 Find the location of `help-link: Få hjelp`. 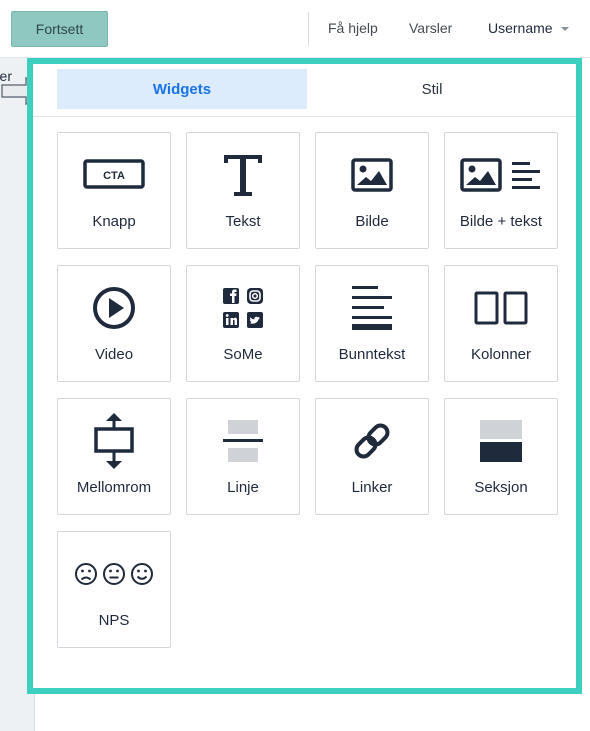

help-link: Få hjelp is located at coordinates (353, 28).